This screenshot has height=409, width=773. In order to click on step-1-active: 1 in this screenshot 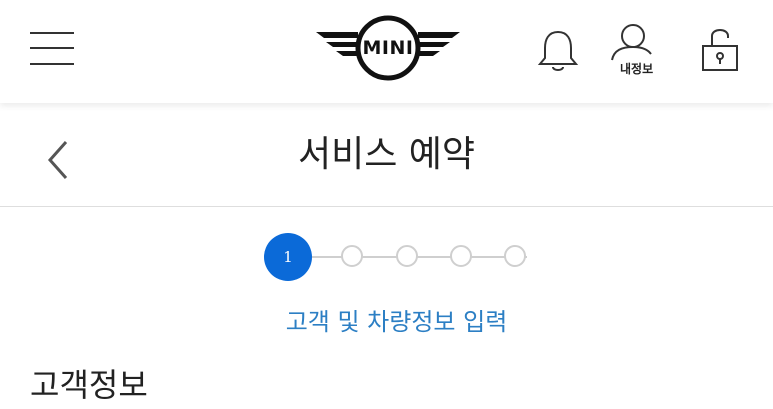, I will do `click(288, 257)`.